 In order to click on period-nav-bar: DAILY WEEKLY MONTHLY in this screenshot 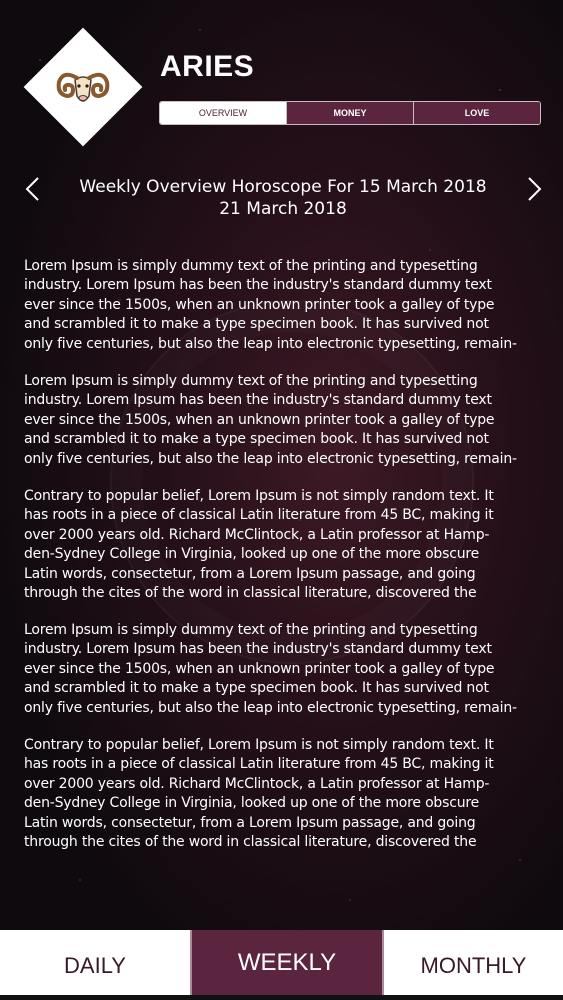, I will do `click(281, 962)`.